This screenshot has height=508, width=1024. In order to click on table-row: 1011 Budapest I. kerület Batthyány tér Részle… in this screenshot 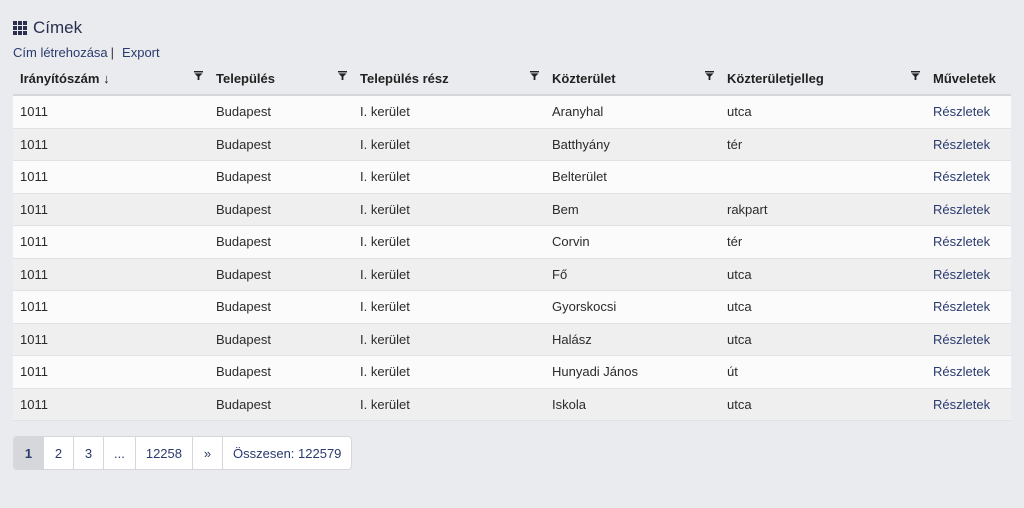, I will do `click(512, 144)`.